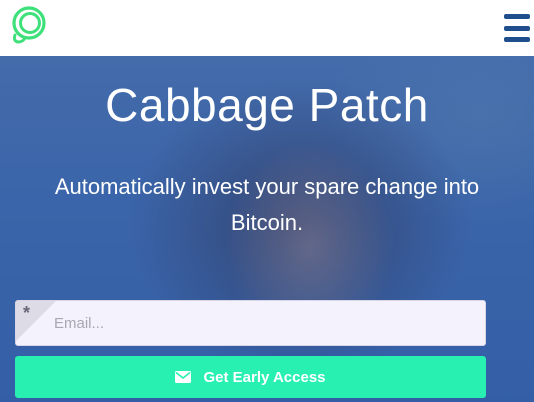 The image size is (534, 402). I want to click on top-navigation-bar, so click(267, 28).